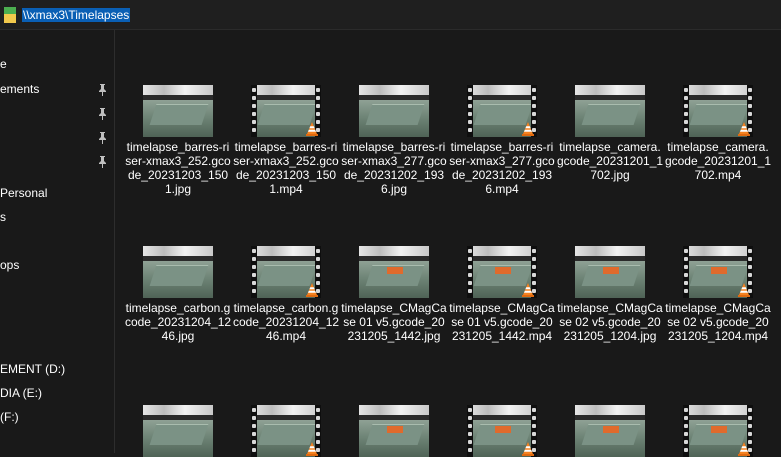  What do you see at coordinates (777, 241) in the screenshot?
I see `vertical-scrollbar` at bounding box center [777, 241].